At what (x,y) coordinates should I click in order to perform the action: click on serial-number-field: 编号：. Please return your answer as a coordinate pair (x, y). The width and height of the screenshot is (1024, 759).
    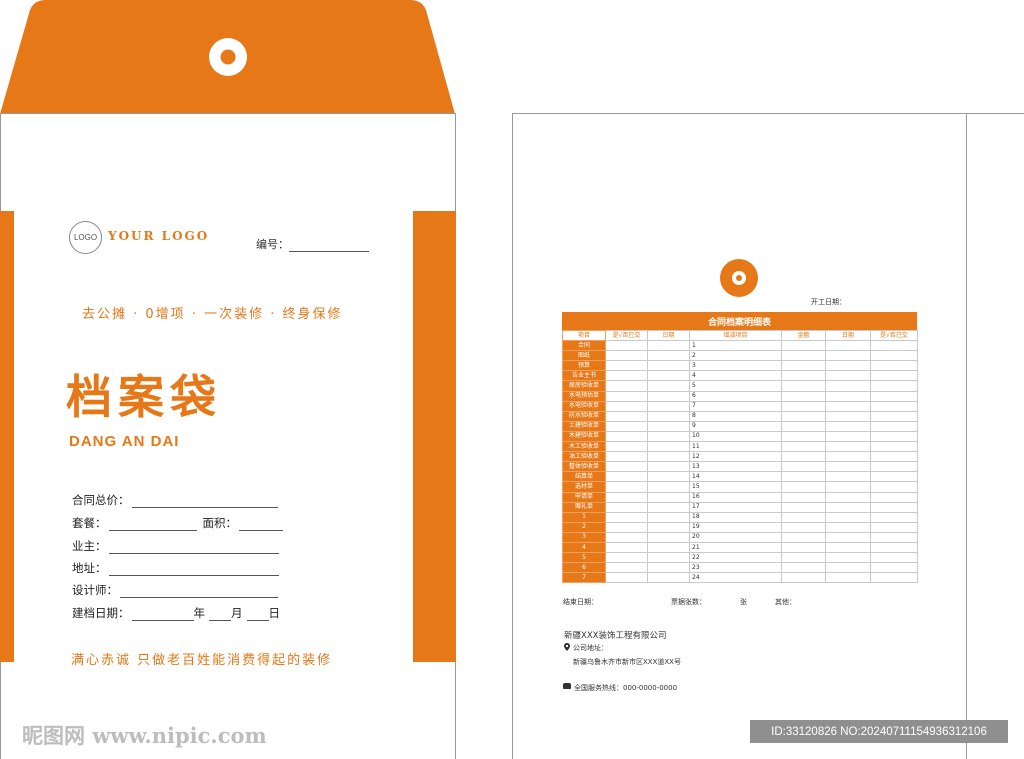
    Looking at the image, I should click on (312, 244).